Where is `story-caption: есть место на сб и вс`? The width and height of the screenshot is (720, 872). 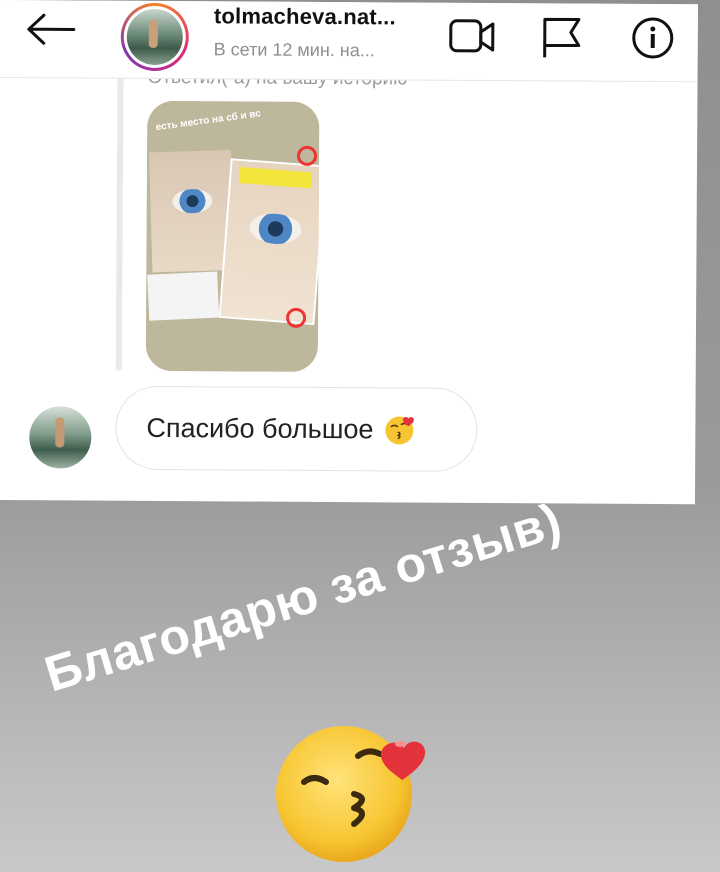 story-caption: есть место на сб и вс is located at coordinates (208, 121).